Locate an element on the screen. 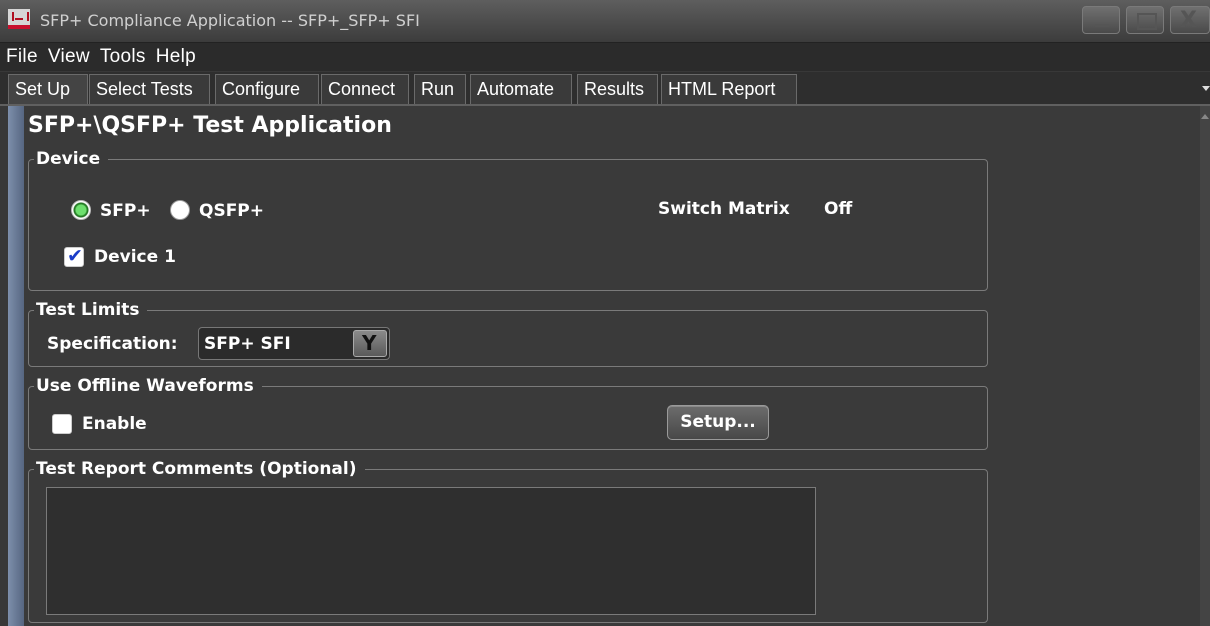 This screenshot has width=1210, height=626. tab-results: Results is located at coordinates (617, 89).